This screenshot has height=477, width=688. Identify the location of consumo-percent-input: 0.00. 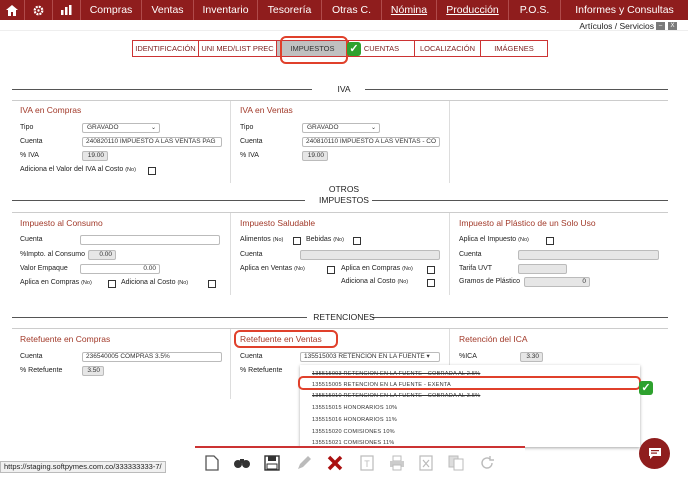
(102, 255).